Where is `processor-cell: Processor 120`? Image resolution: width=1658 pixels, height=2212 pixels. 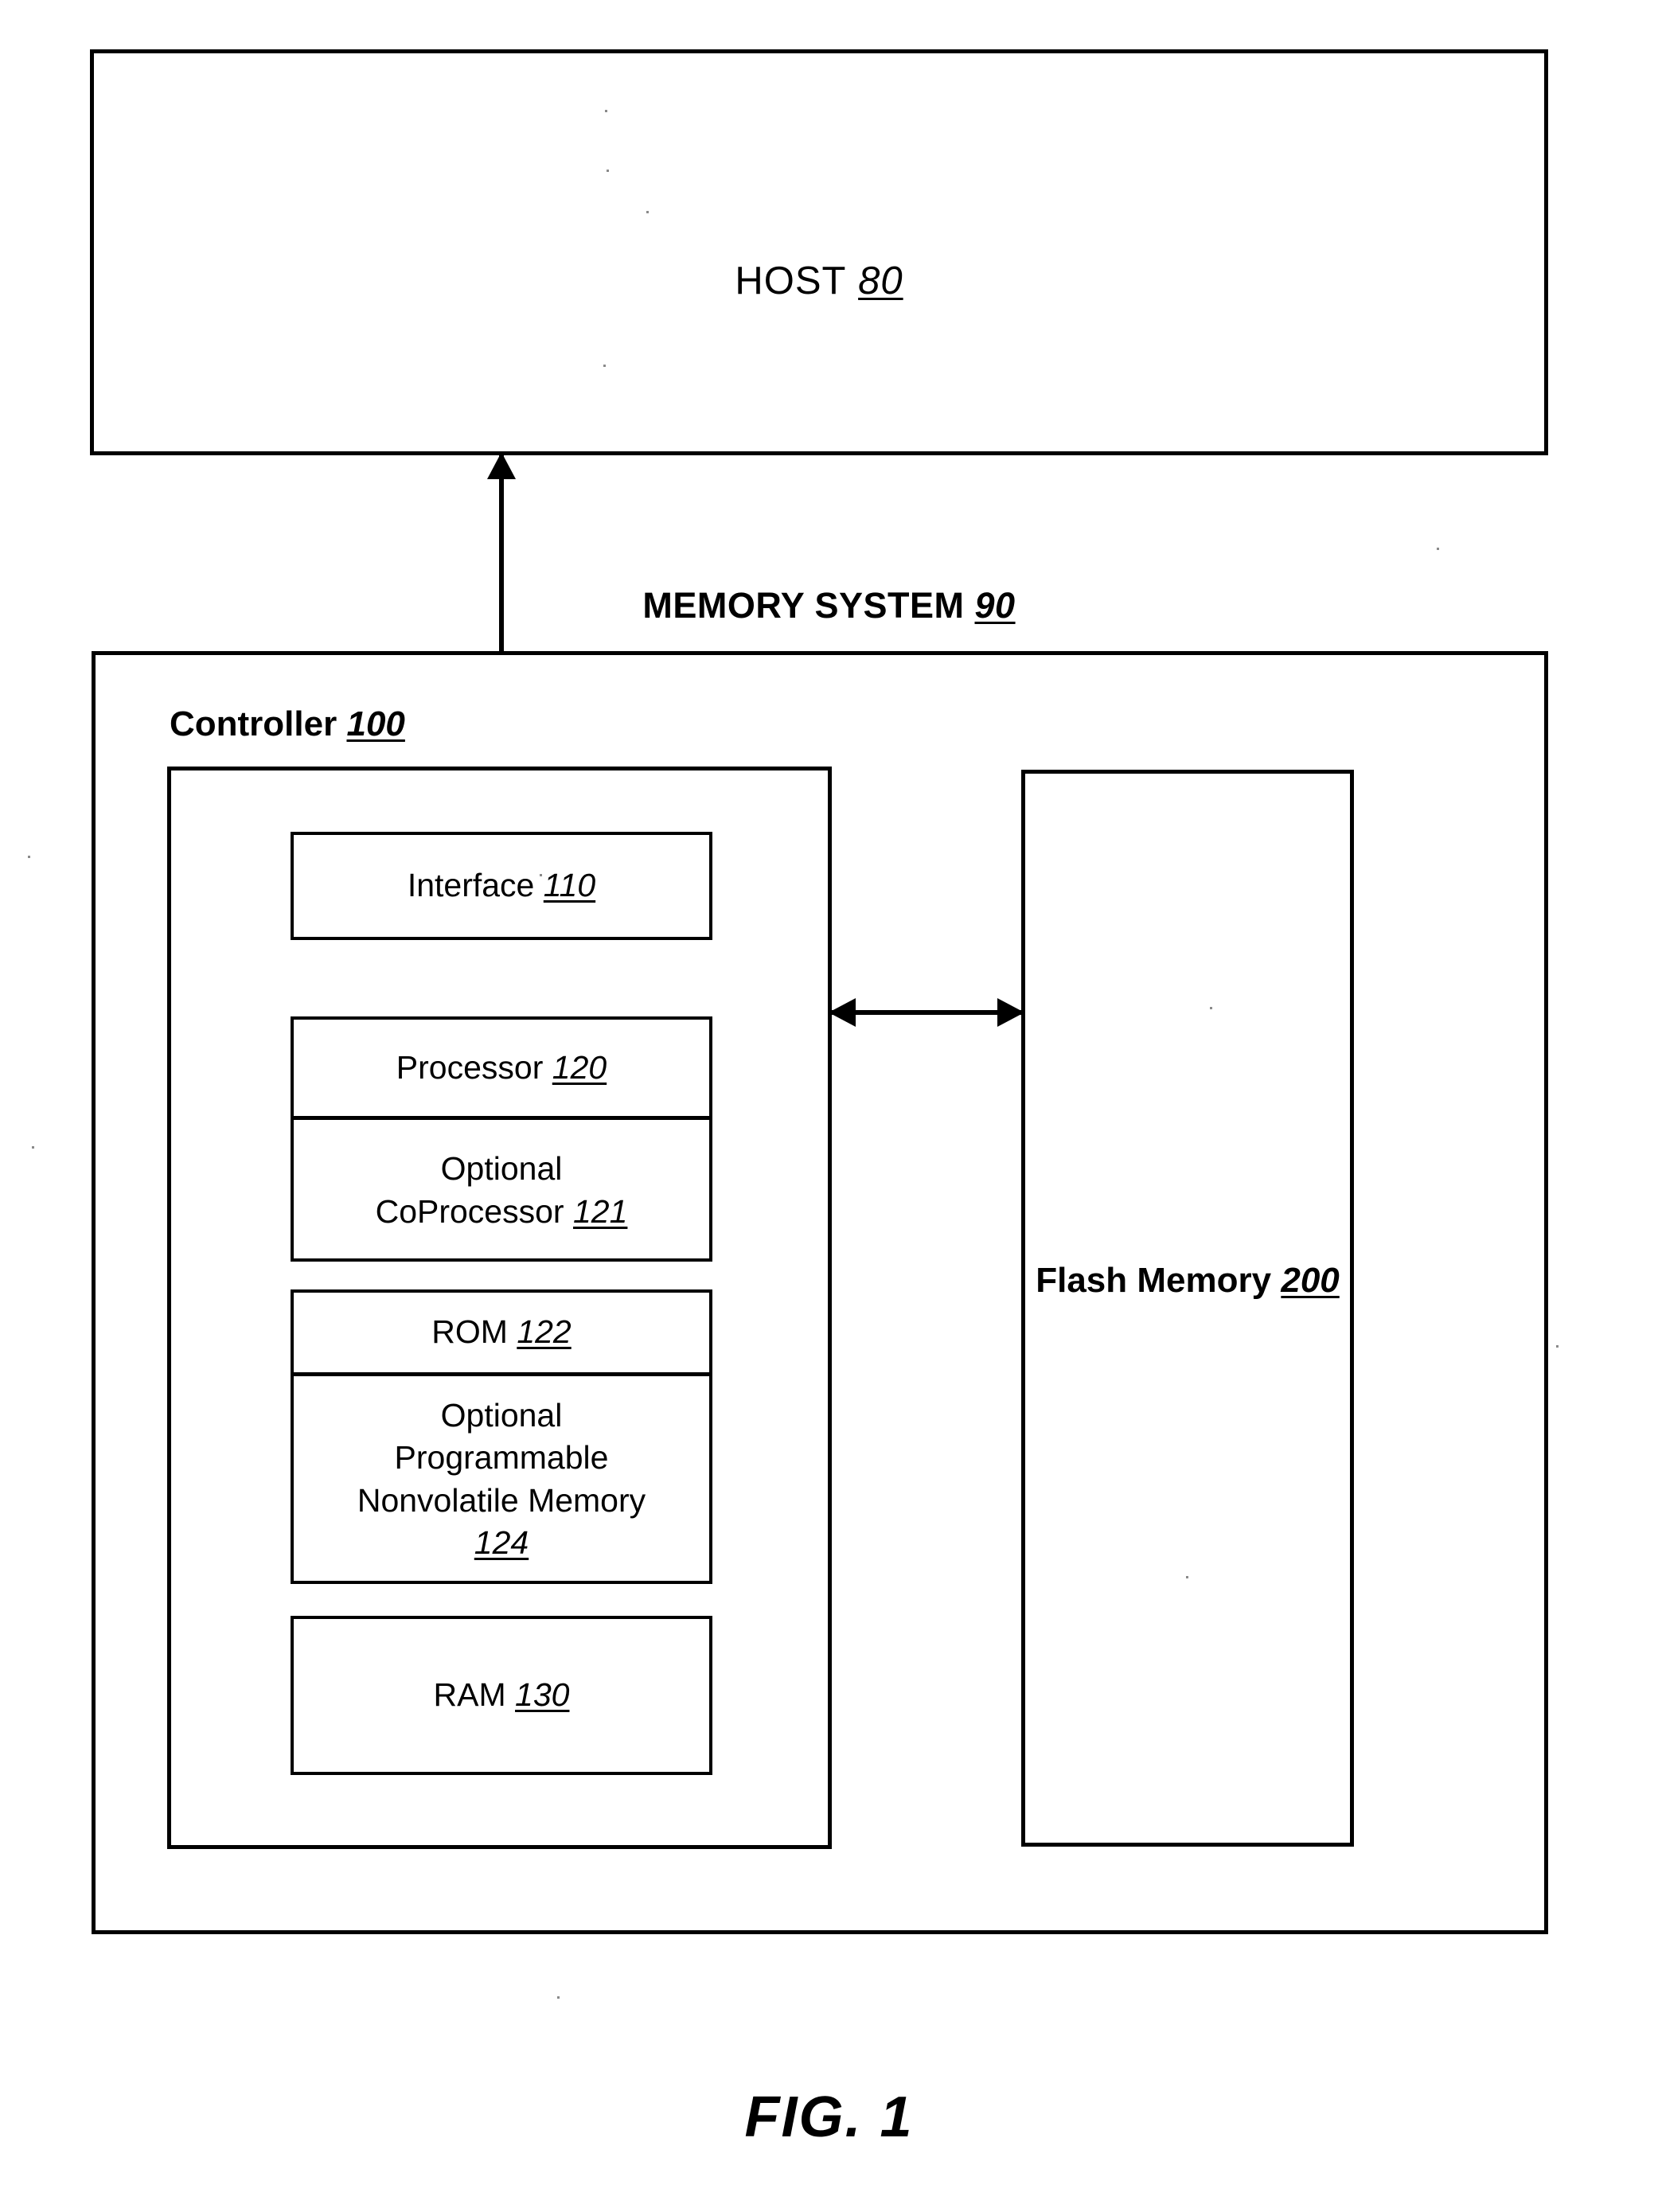 processor-cell: Processor 120 is located at coordinates (501, 1070).